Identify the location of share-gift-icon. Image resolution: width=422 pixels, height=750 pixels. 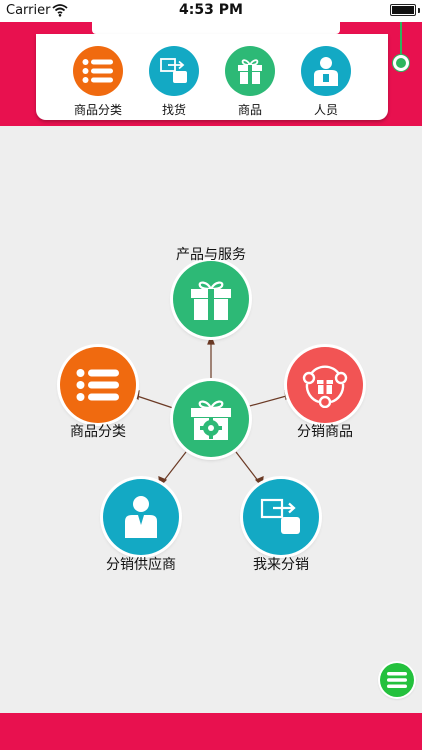
(325, 386).